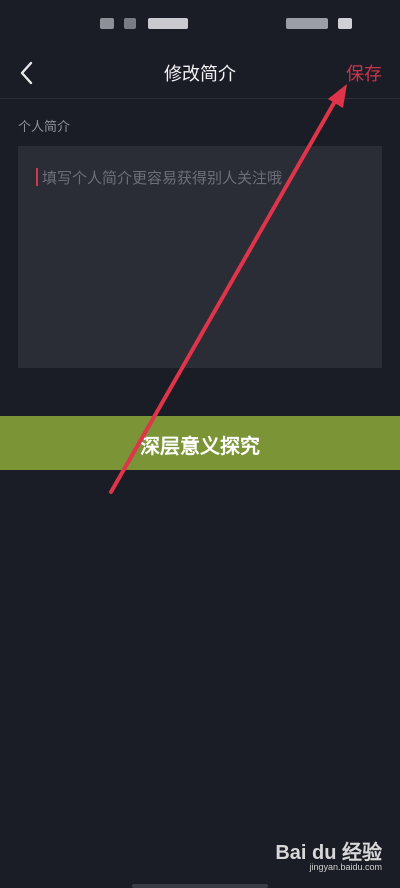 The image size is (400, 888). I want to click on nav-header: 修改简介 保存, so click(200, 73).